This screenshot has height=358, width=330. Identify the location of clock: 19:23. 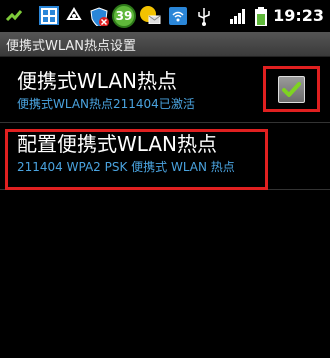
(298, 15).